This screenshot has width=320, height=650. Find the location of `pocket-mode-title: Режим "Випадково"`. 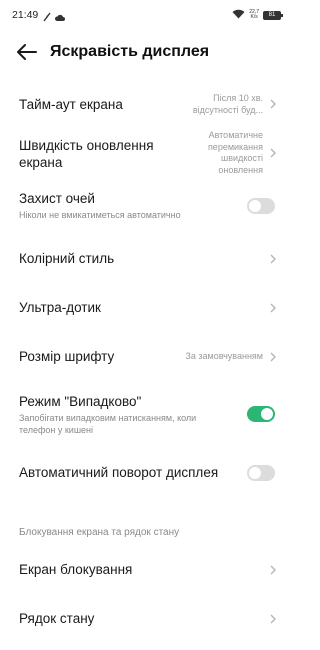

pocket-mode-title: Режим "Випадково" is located at coordinates (80, 401).